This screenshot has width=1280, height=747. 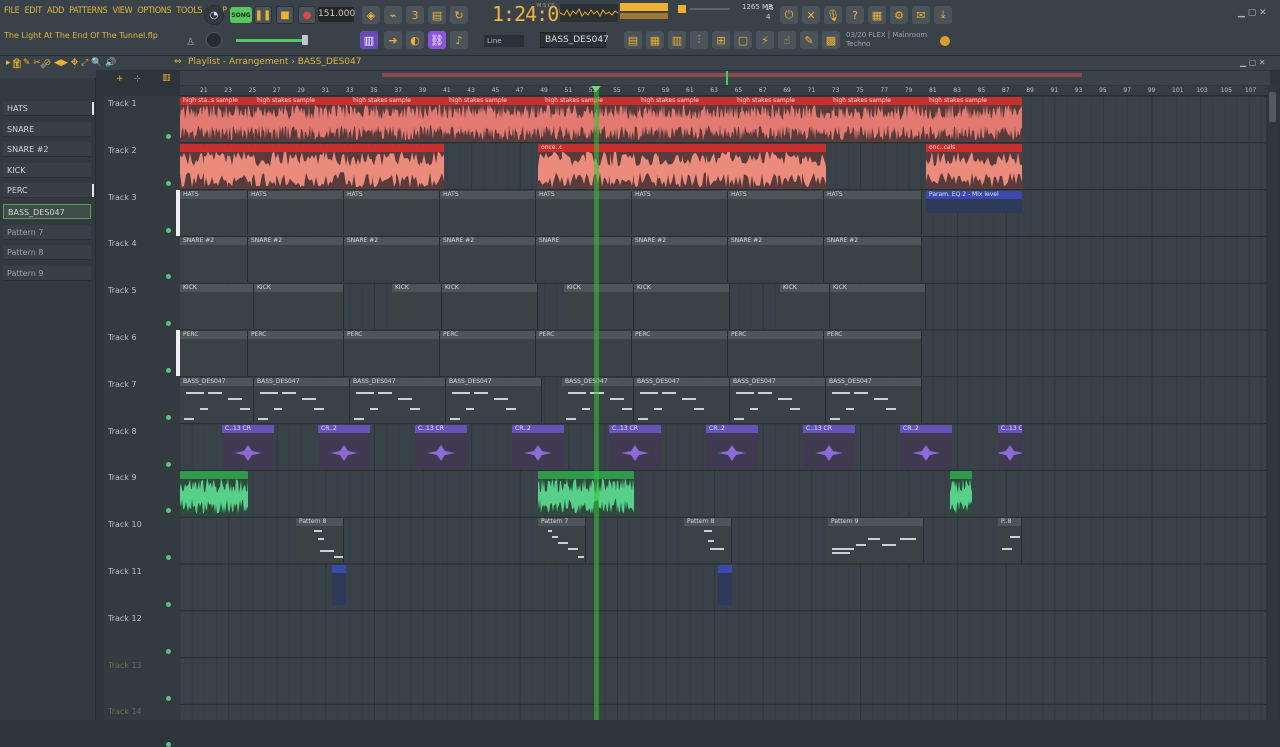 I want to click on channel-pattern-9: Pattern 9, so click(x=47, y=273).